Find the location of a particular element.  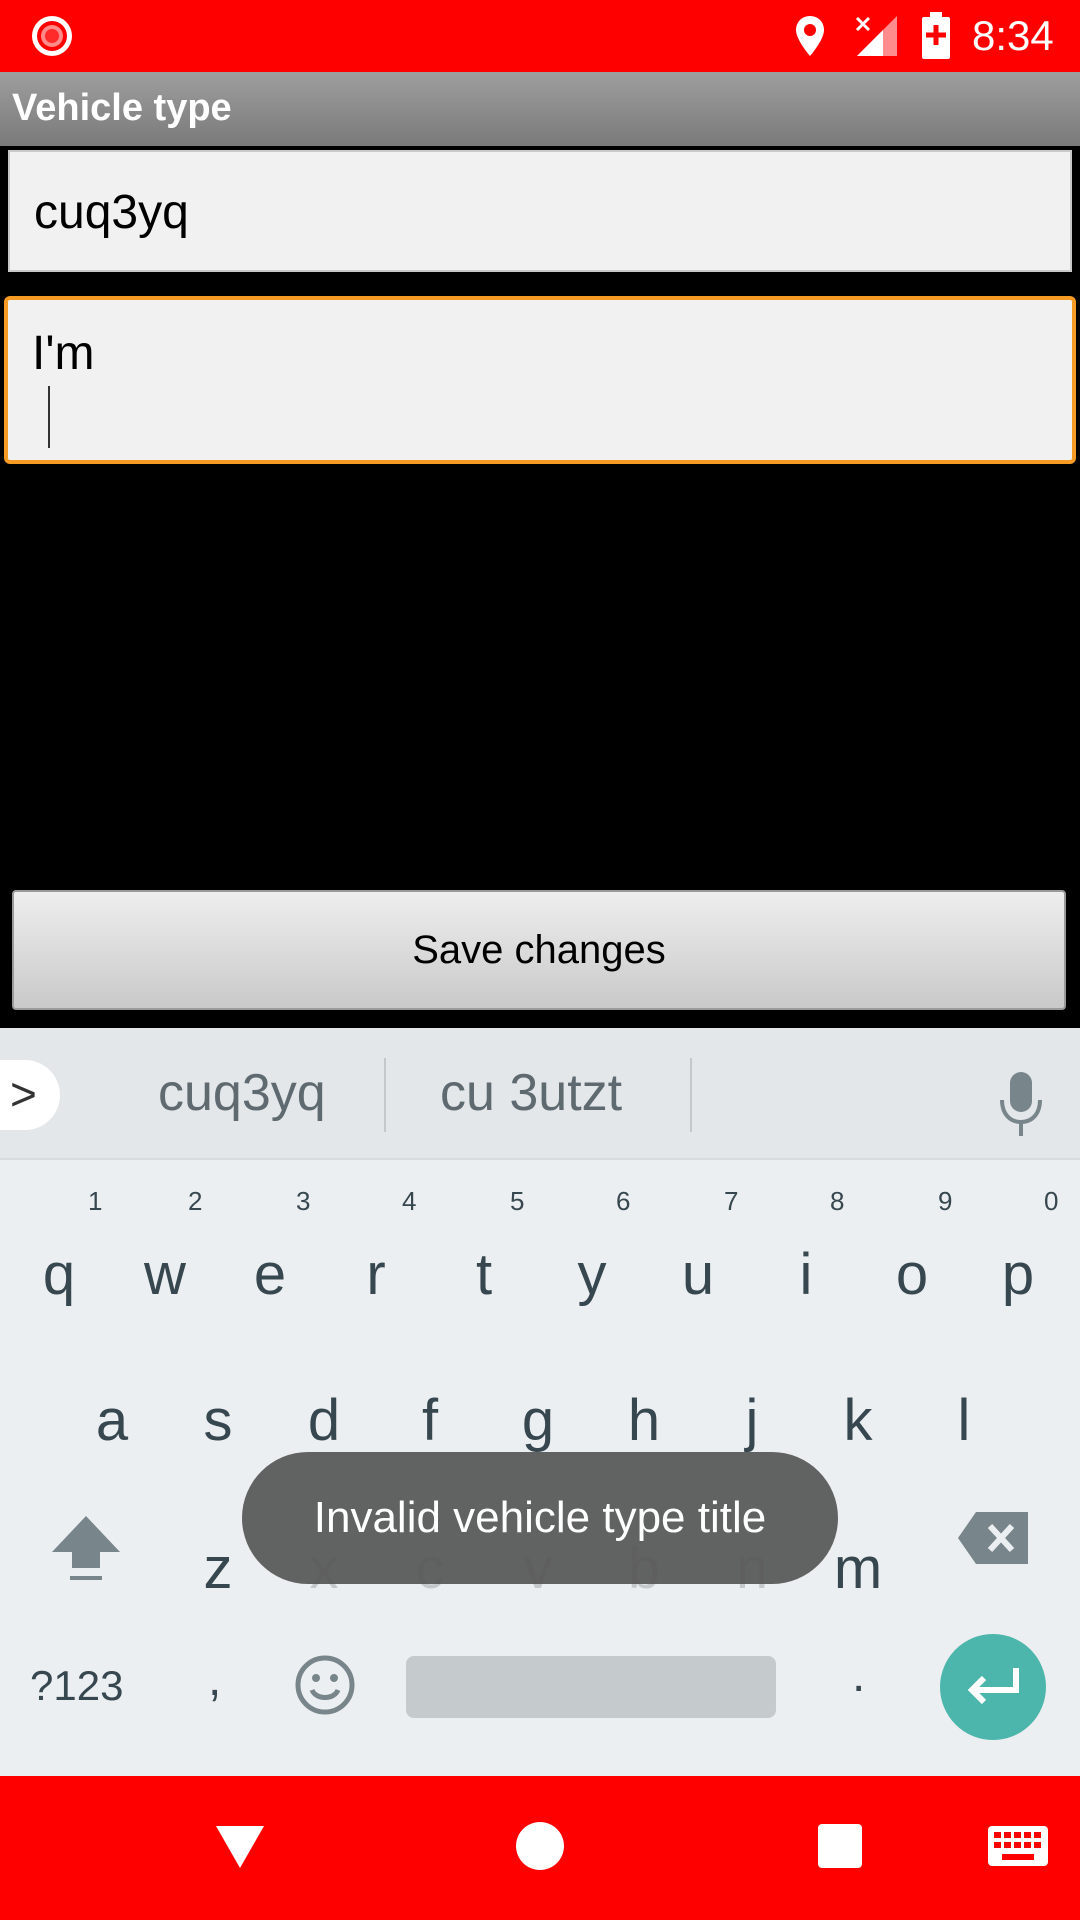

key-hint: 6 is located at coordinates (623, 1201).